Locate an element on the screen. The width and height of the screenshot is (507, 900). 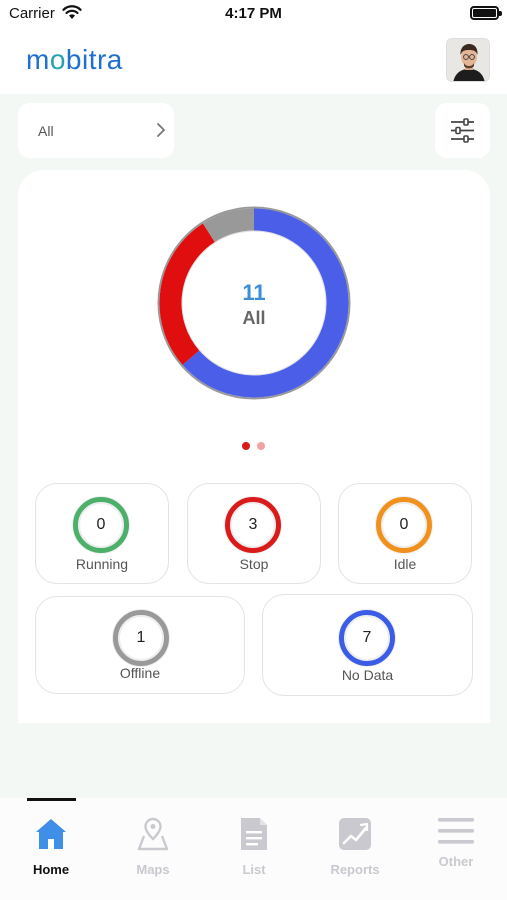
idle-count: 0 is located at coordinates (404, 524).